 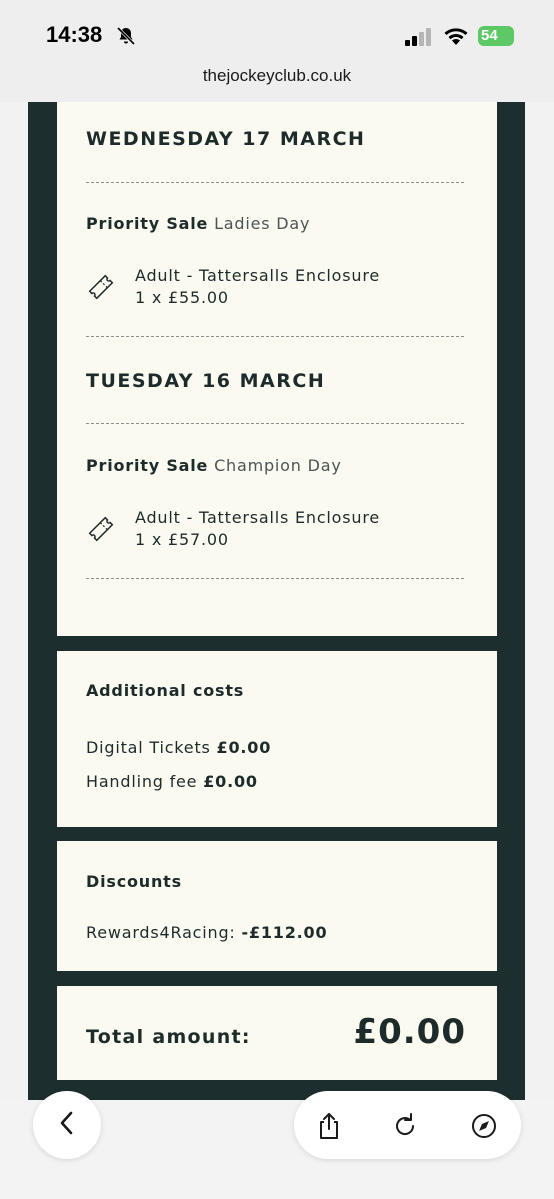 What do you see at coordinates (142, 781) in the screenshot?
I see `line-label: Handling fee` at bounding box center [142, 781].